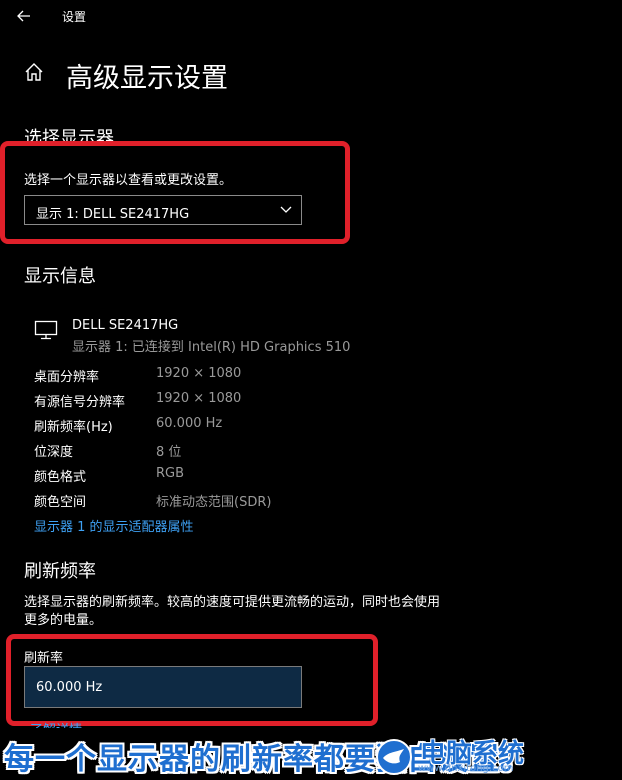  What do you see at coordinates (60, 276) in the screenshot?
I see `display-info-heading: 显示信息` at bounding box center [60, 276].